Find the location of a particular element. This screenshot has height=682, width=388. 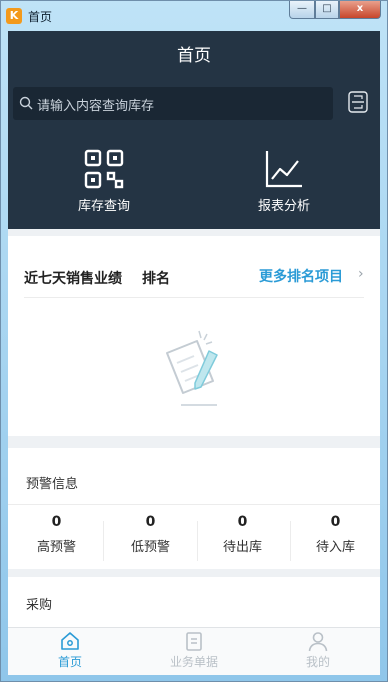

minimize-button: — is located at coordinates (302, 10).